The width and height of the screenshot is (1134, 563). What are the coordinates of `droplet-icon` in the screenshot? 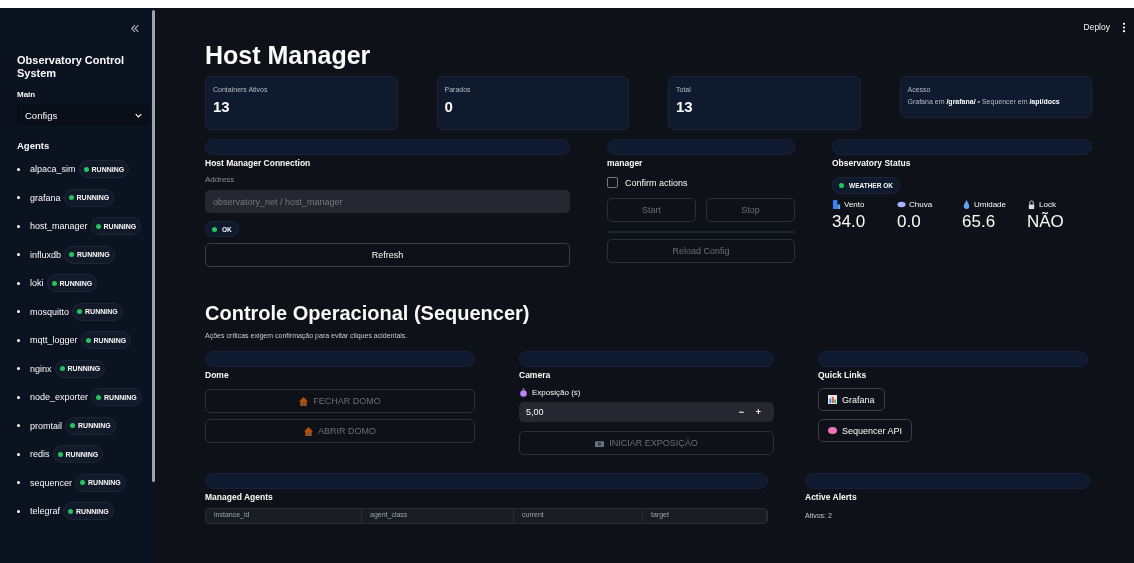 It's located at (966, 204).